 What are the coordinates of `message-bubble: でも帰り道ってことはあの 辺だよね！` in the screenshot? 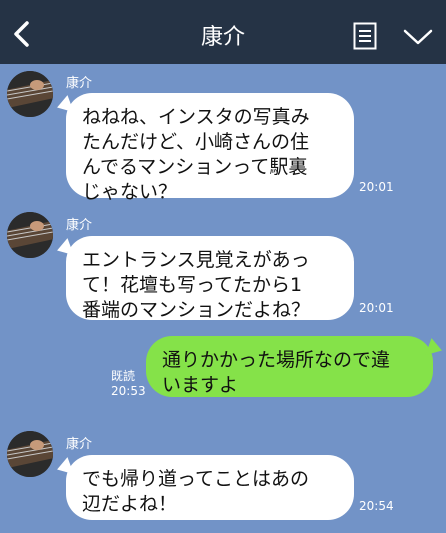 It's located at (210, 487).